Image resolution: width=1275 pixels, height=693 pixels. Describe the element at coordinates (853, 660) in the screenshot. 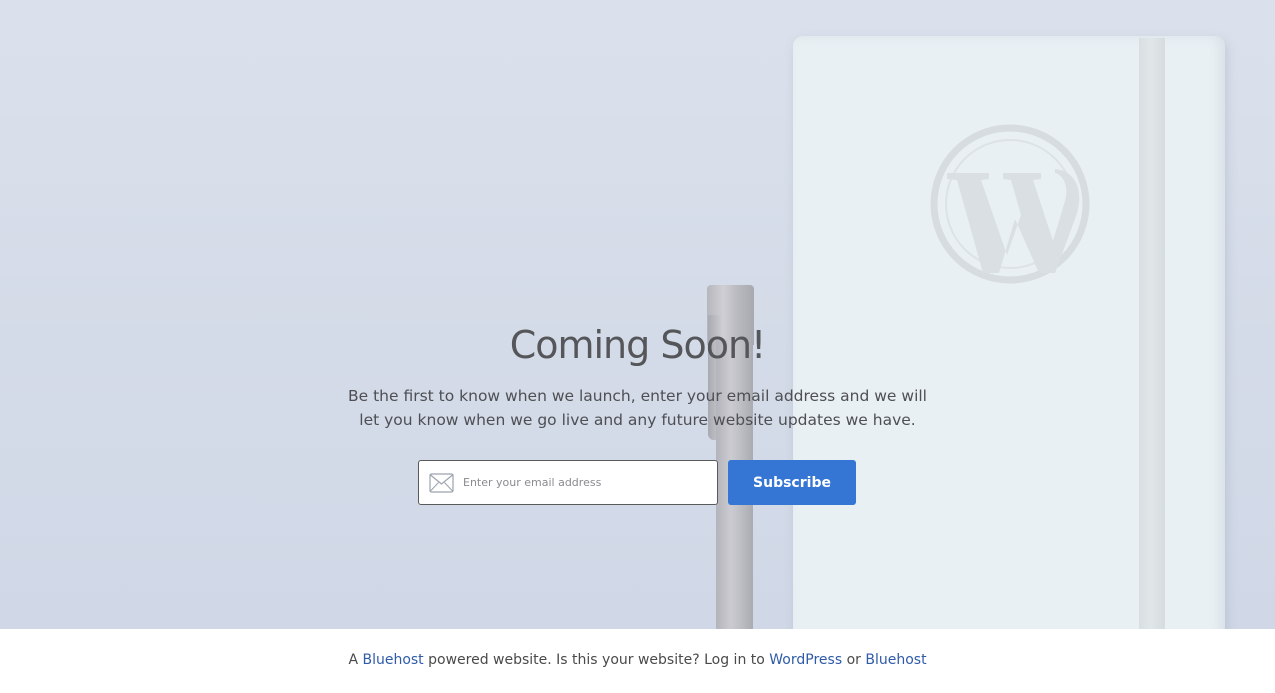

I see `footer-text-or: or` at that location.